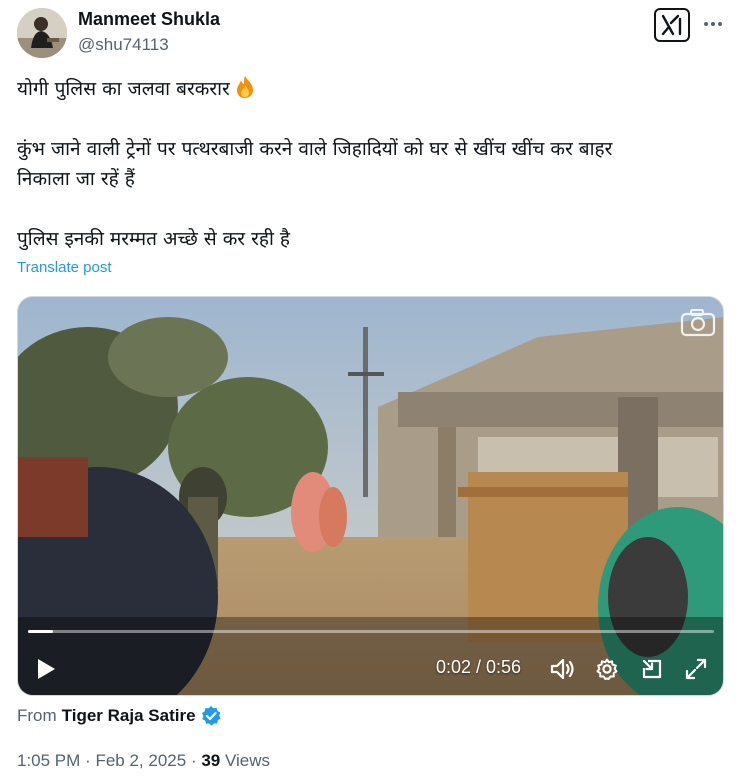 The width and height of the screenshot is (756, 782). I want to click on play-button, so click(46, 669).